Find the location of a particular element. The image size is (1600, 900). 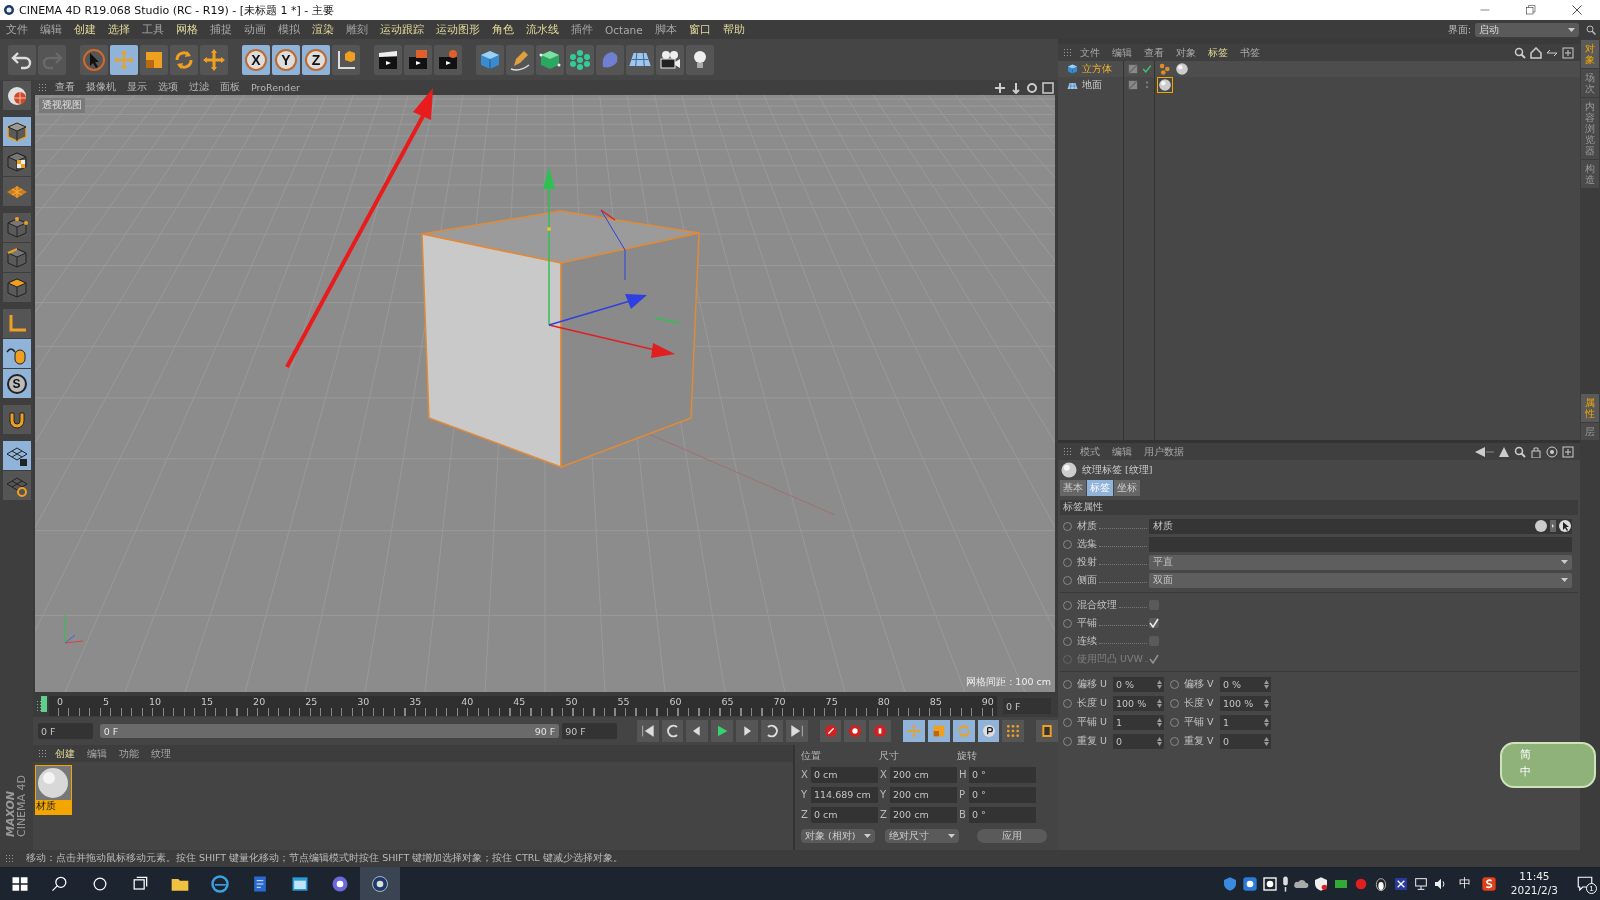

menu-item: Octane is located at coordinates (624, 29).